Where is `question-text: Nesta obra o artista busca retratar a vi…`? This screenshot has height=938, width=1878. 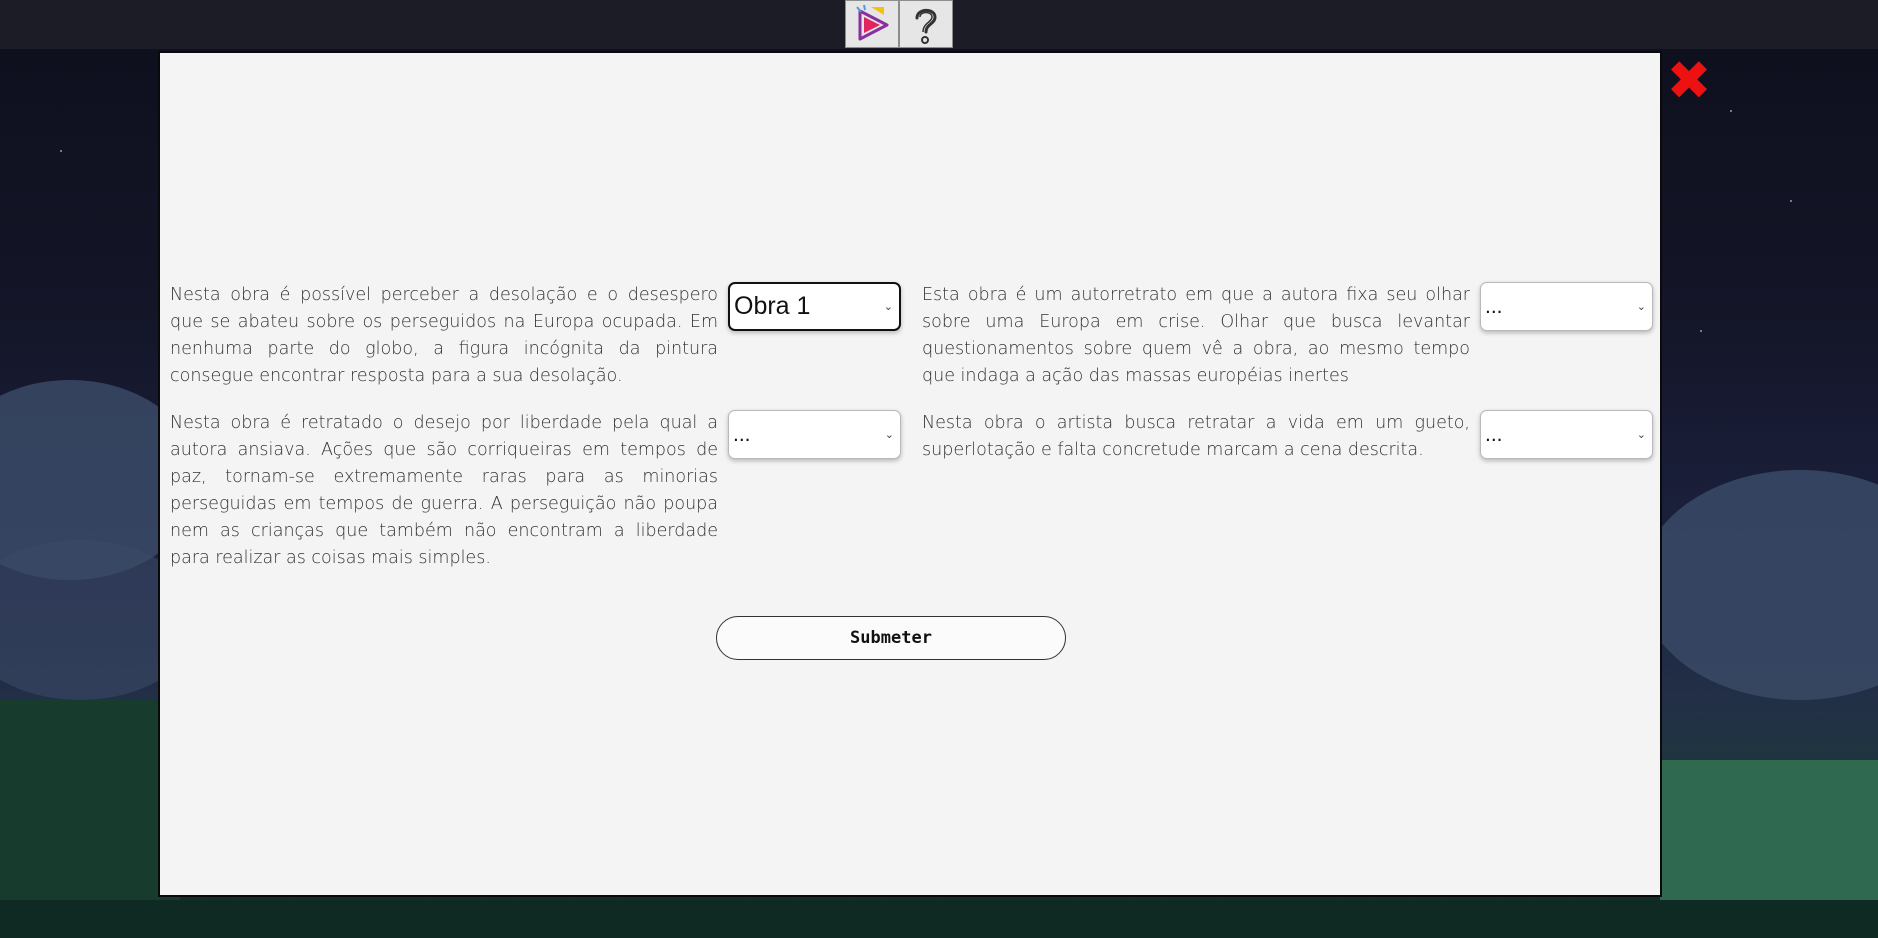 question-text: Nesta obra o artista busca retratar a vi… is located at coordinates (1196, 436).